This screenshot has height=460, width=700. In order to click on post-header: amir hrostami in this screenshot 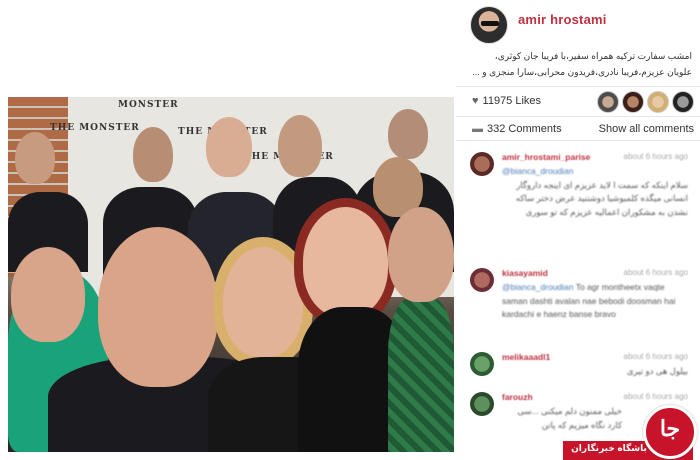, I will do `click(582, 26)`.